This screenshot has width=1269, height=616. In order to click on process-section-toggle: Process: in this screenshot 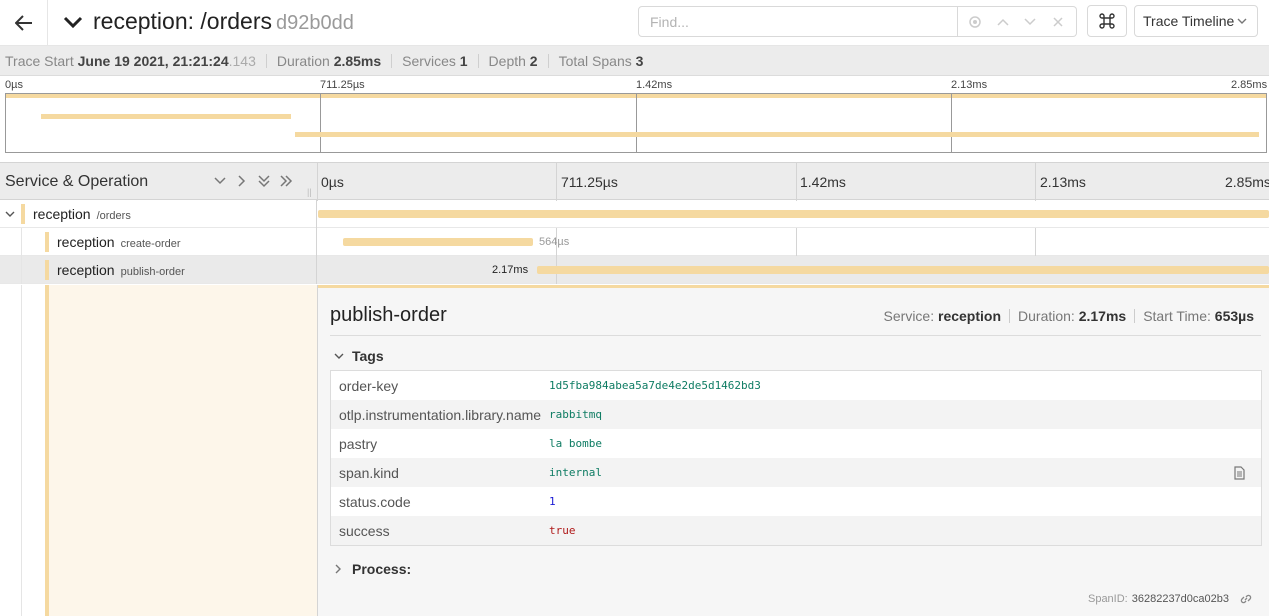, I will do `click(372, 569)`.